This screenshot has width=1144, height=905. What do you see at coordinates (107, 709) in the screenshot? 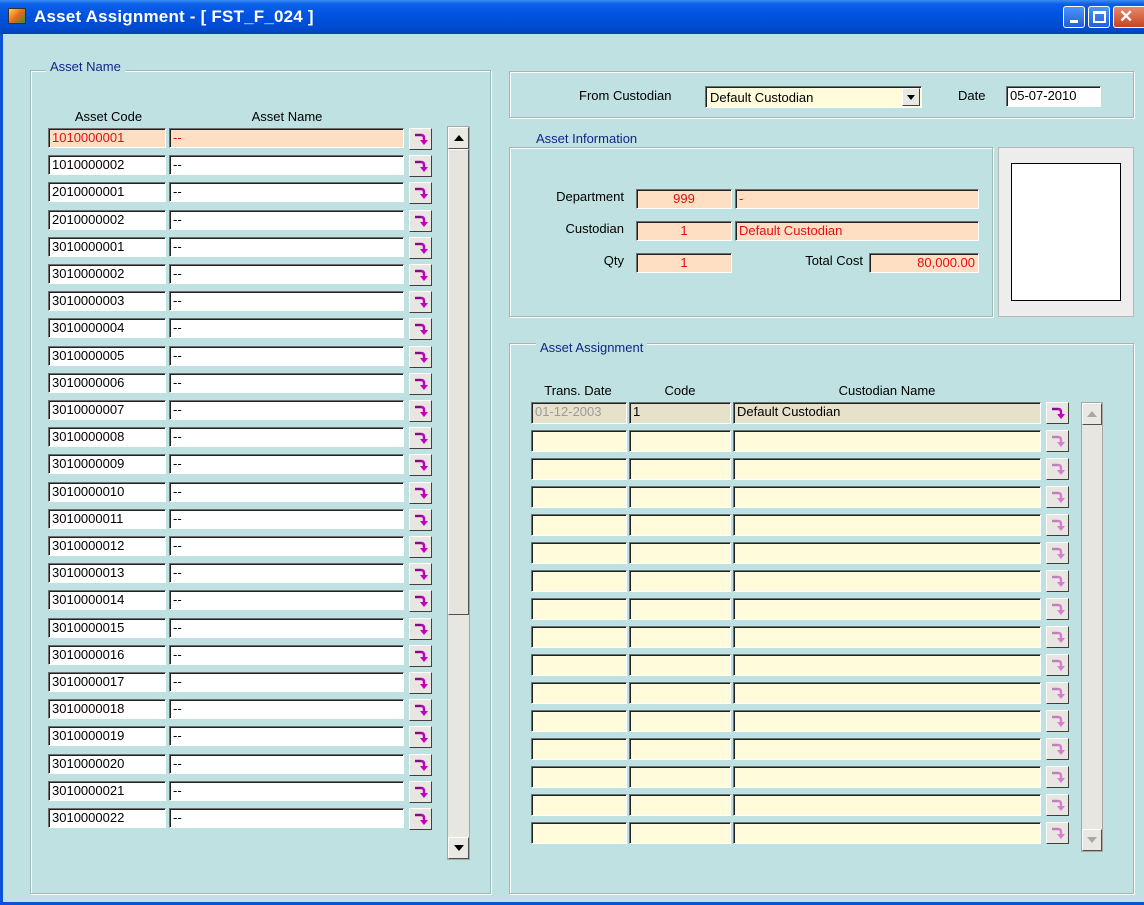
I see `asset-code-cell: 3010000018` at bounding box center [107, 709].